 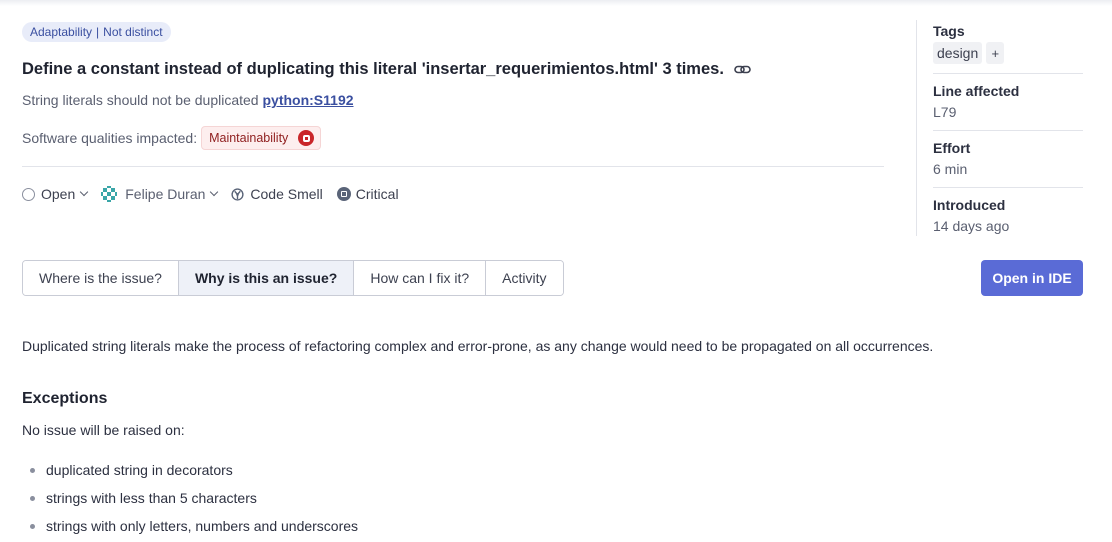 I want to click on avatar, so click(x=109, y=194).